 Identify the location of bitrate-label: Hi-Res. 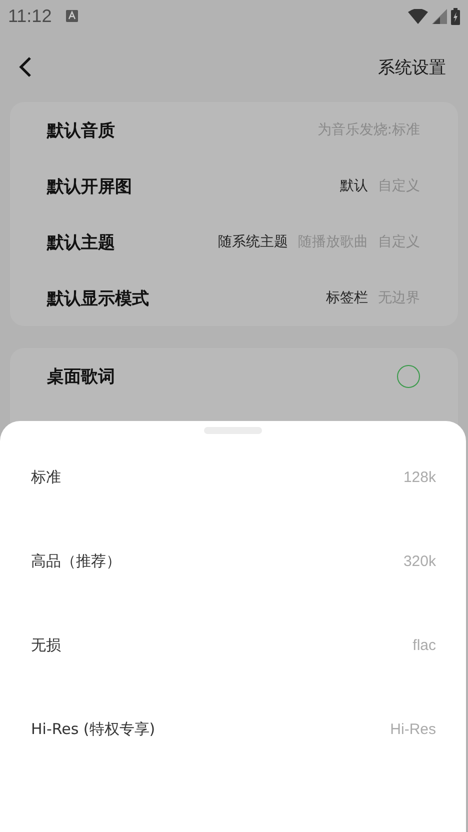
(413, 729).